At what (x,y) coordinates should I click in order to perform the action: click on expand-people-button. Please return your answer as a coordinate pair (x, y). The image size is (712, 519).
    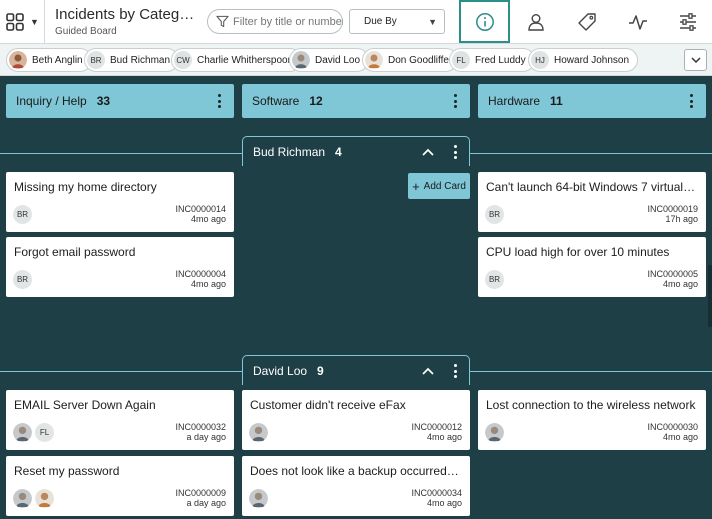
    Looking at the image, I should click on (695, 60).